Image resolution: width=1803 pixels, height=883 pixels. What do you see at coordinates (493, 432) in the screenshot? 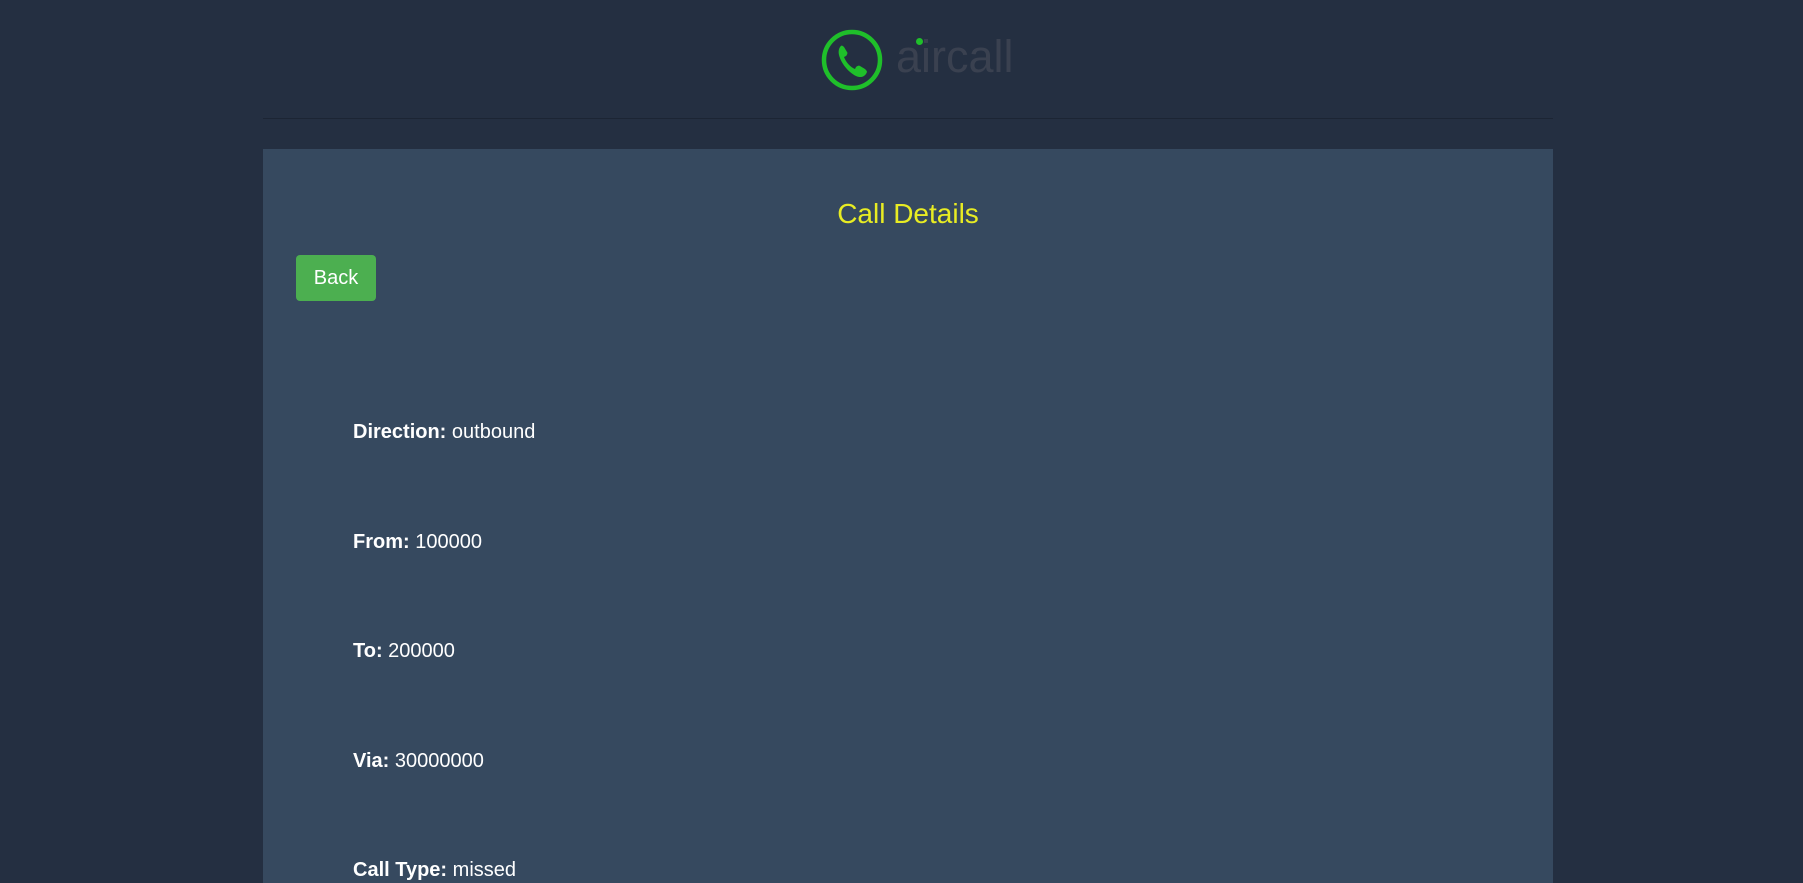
I see `detail-value: outbound` at bounding box center [493, 432].